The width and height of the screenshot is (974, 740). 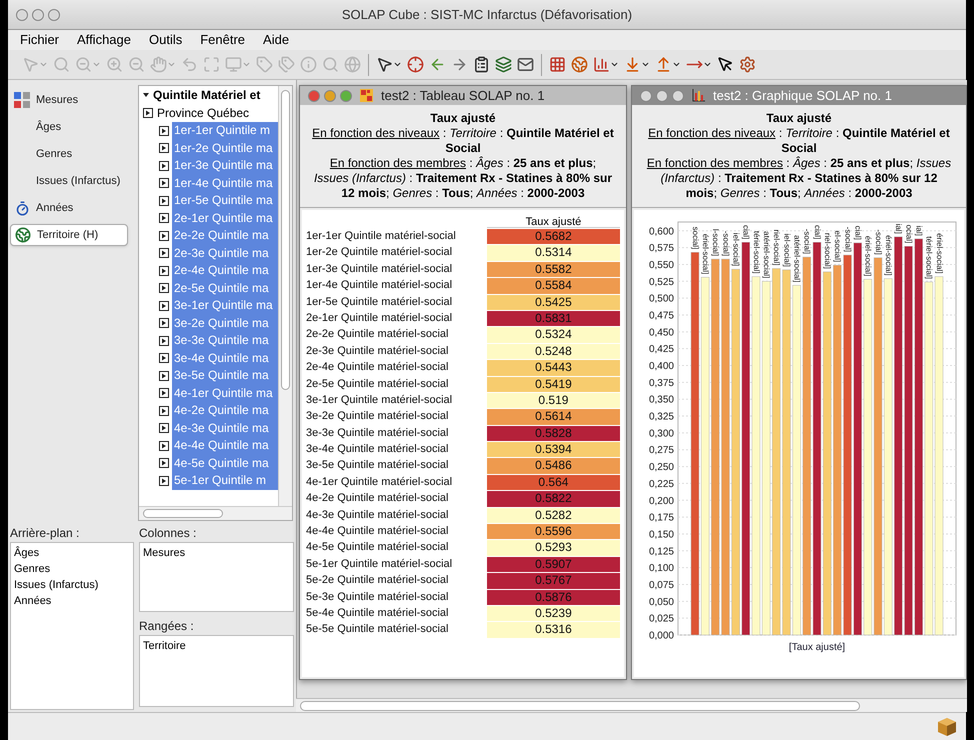 What do you see at coordinates (158, 64) in the screenshot?
I see `hand-icon` at bounding box center [158, 64].